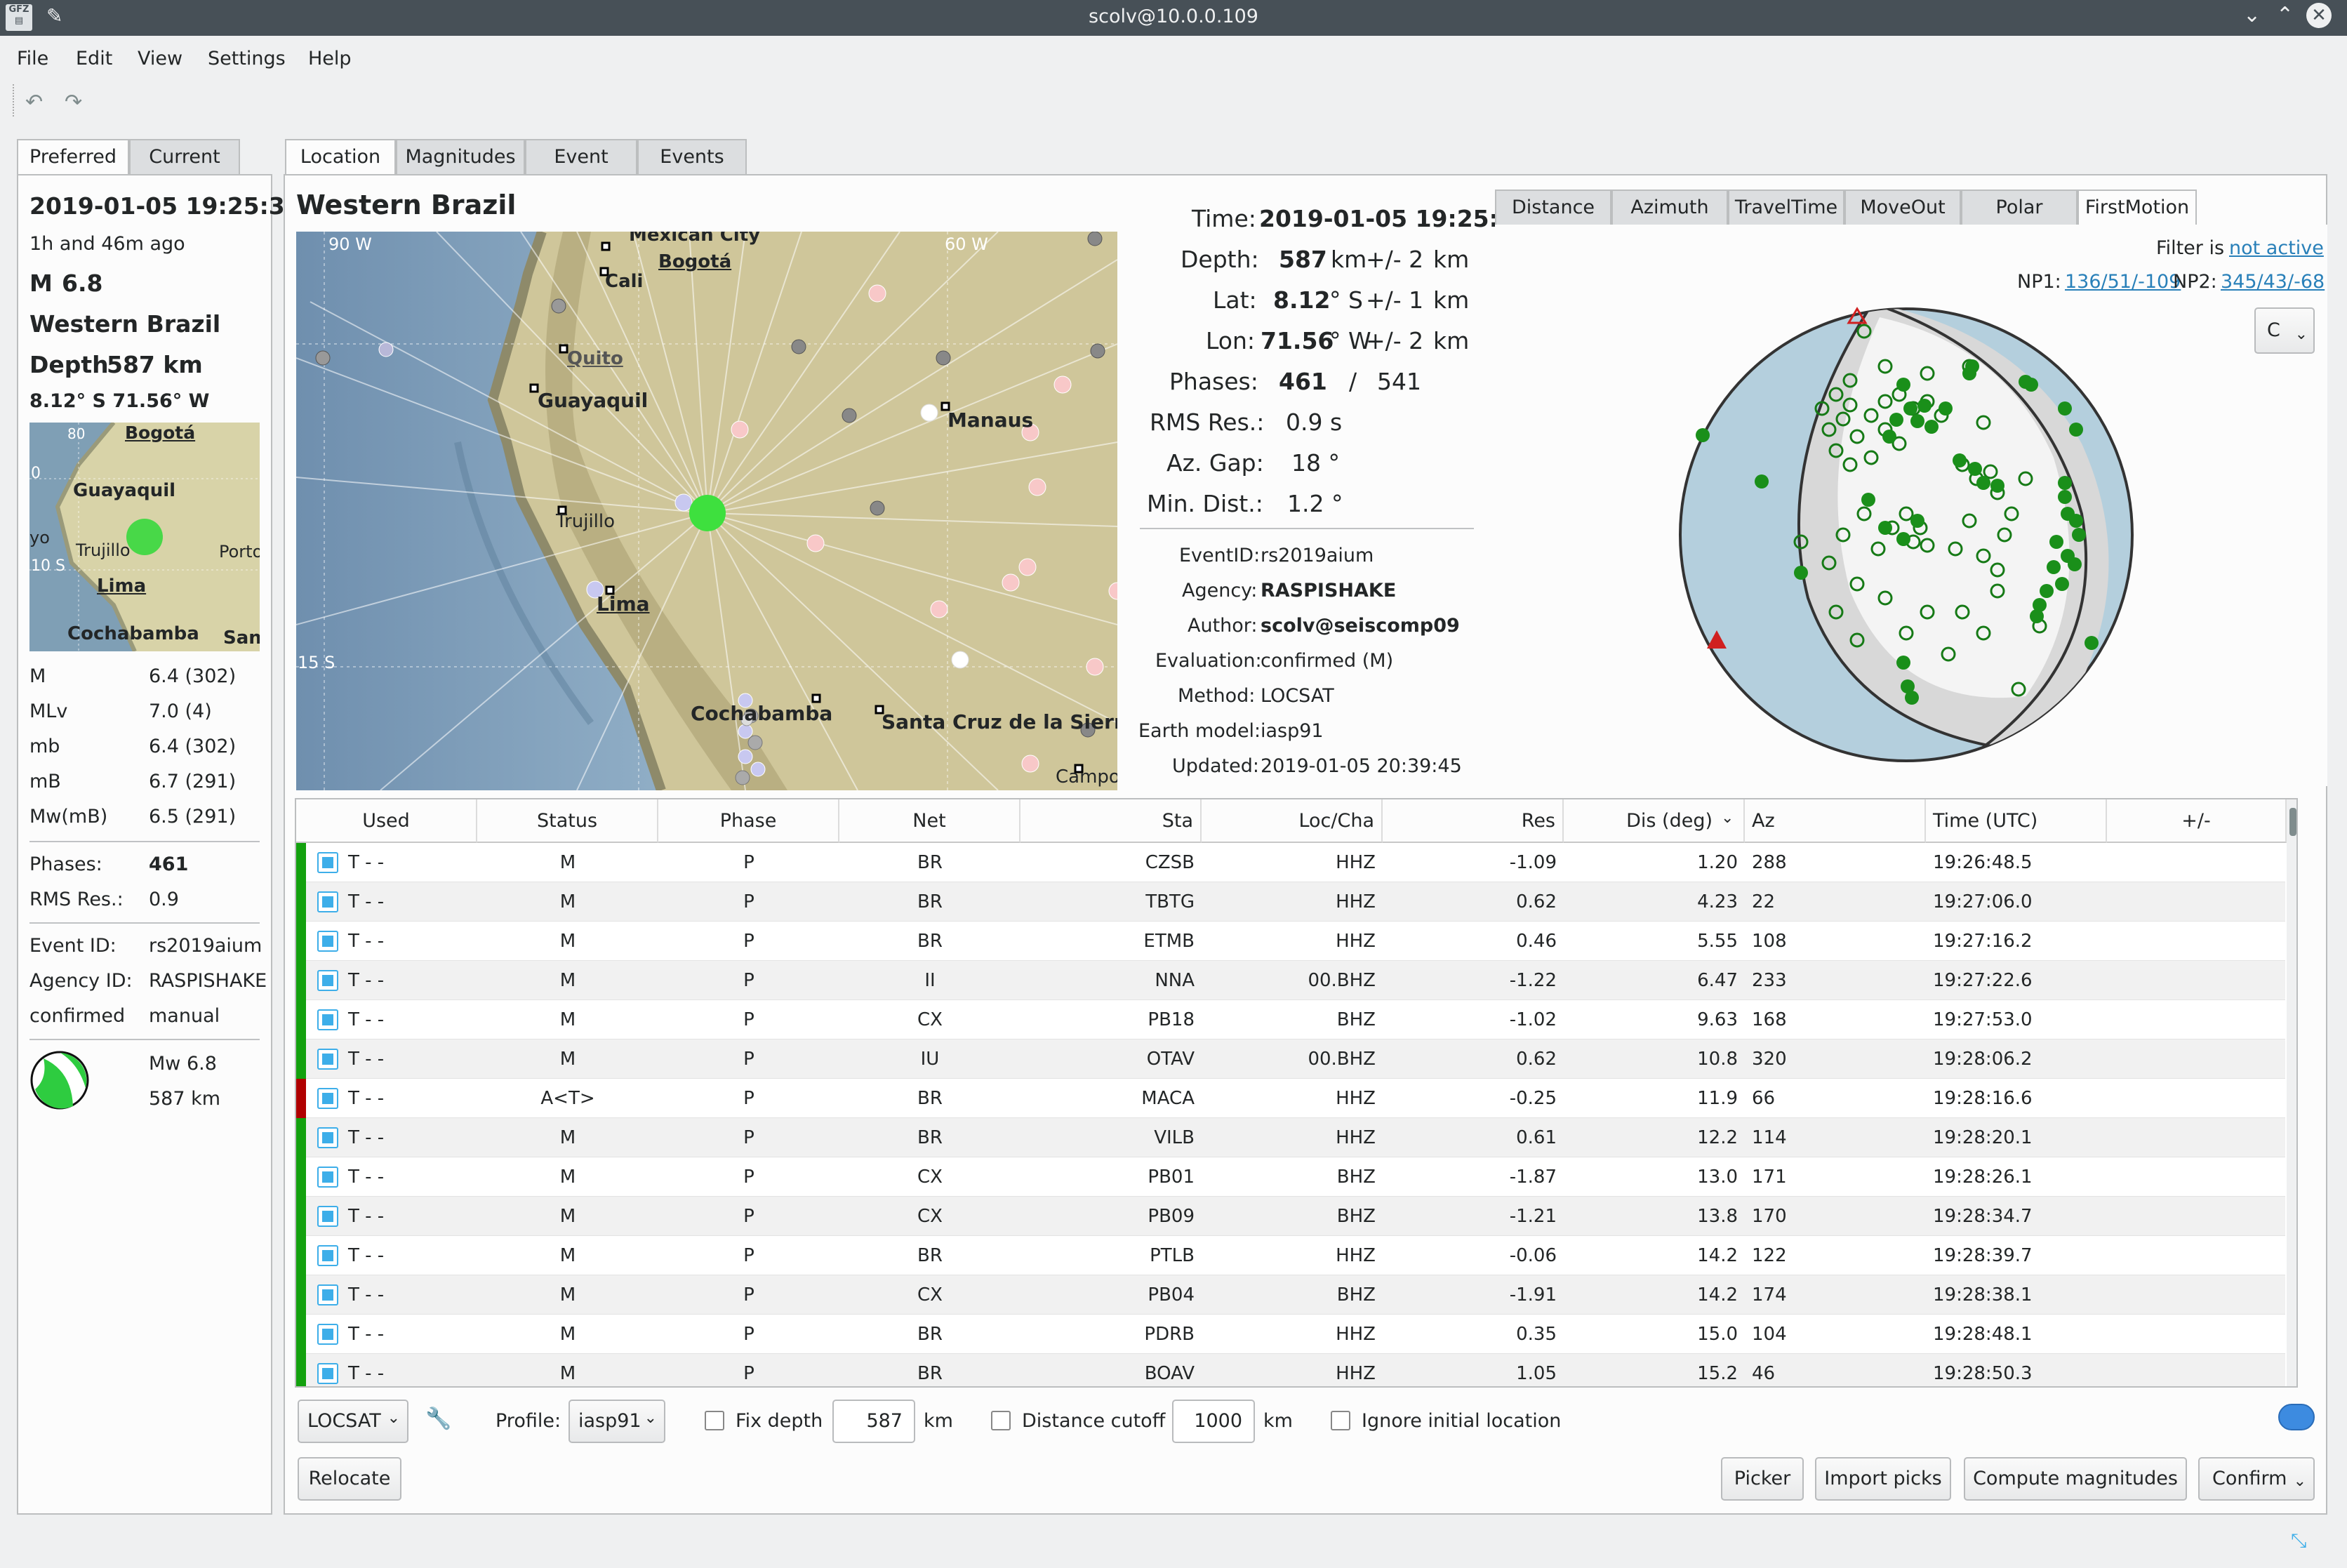  I want to click on col-header-res: Res, so click(1473, 821).